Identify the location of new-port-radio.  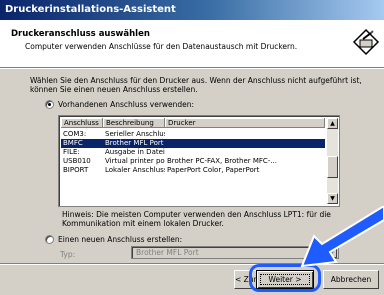
(49, 239).